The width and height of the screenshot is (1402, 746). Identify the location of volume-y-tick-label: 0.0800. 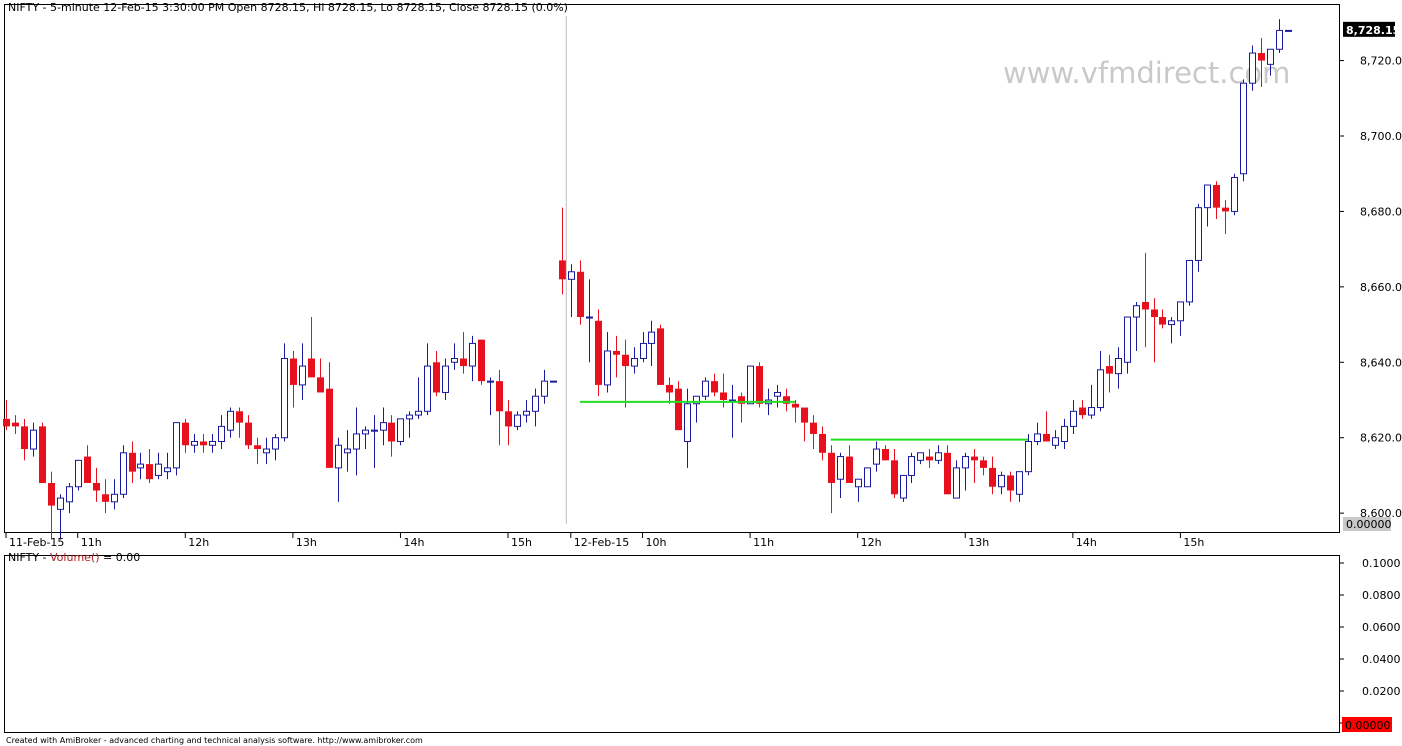
(1381, 595).